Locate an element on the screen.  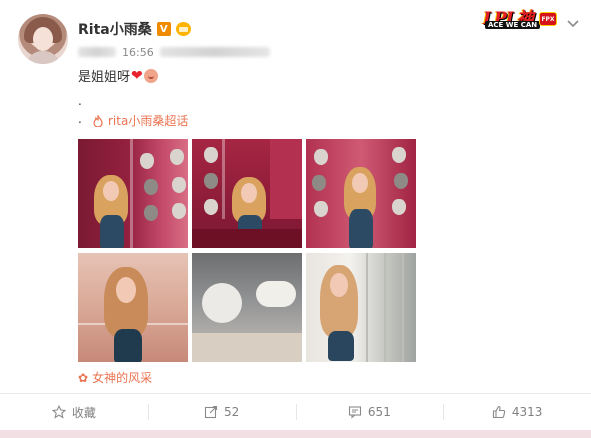
like-count: 4313 is located at coordinates (527, 412).